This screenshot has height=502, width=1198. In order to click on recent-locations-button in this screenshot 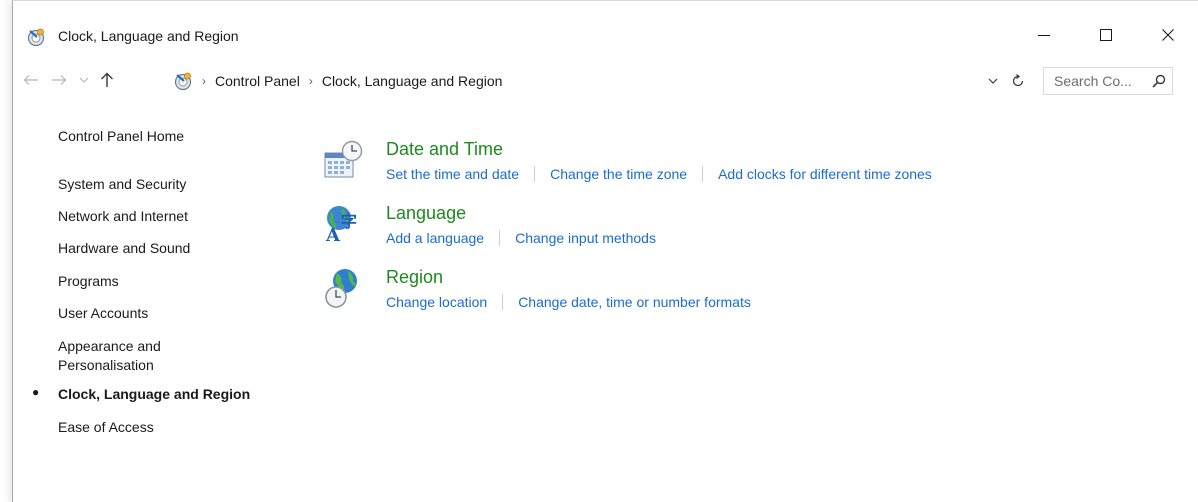, I will do `click(84, 80)`.